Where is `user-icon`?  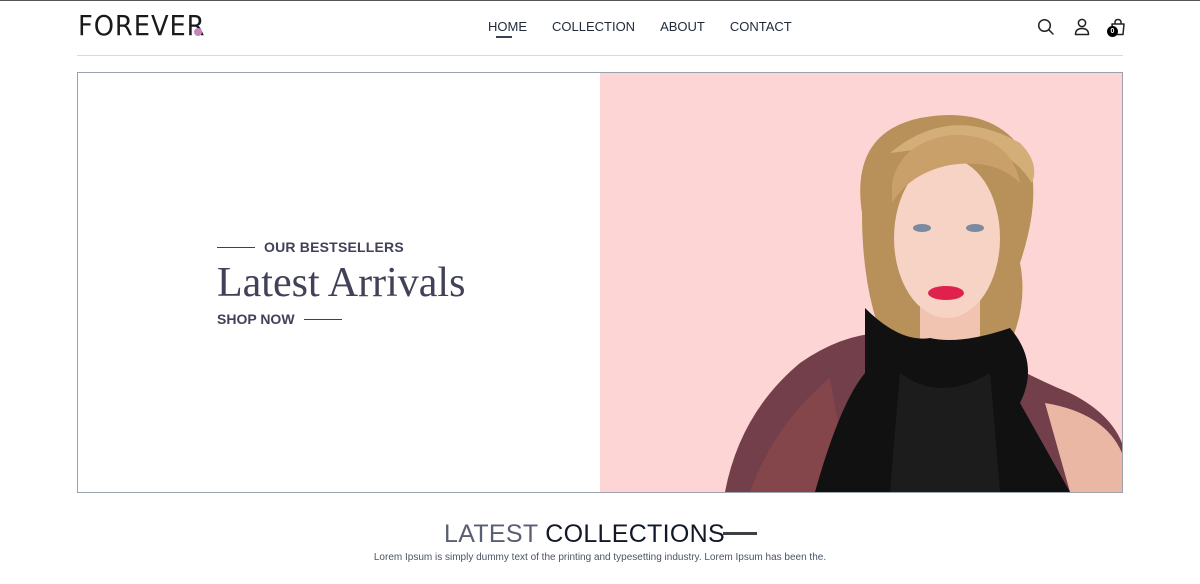
user-icon is located at coordinates (1082, 27).